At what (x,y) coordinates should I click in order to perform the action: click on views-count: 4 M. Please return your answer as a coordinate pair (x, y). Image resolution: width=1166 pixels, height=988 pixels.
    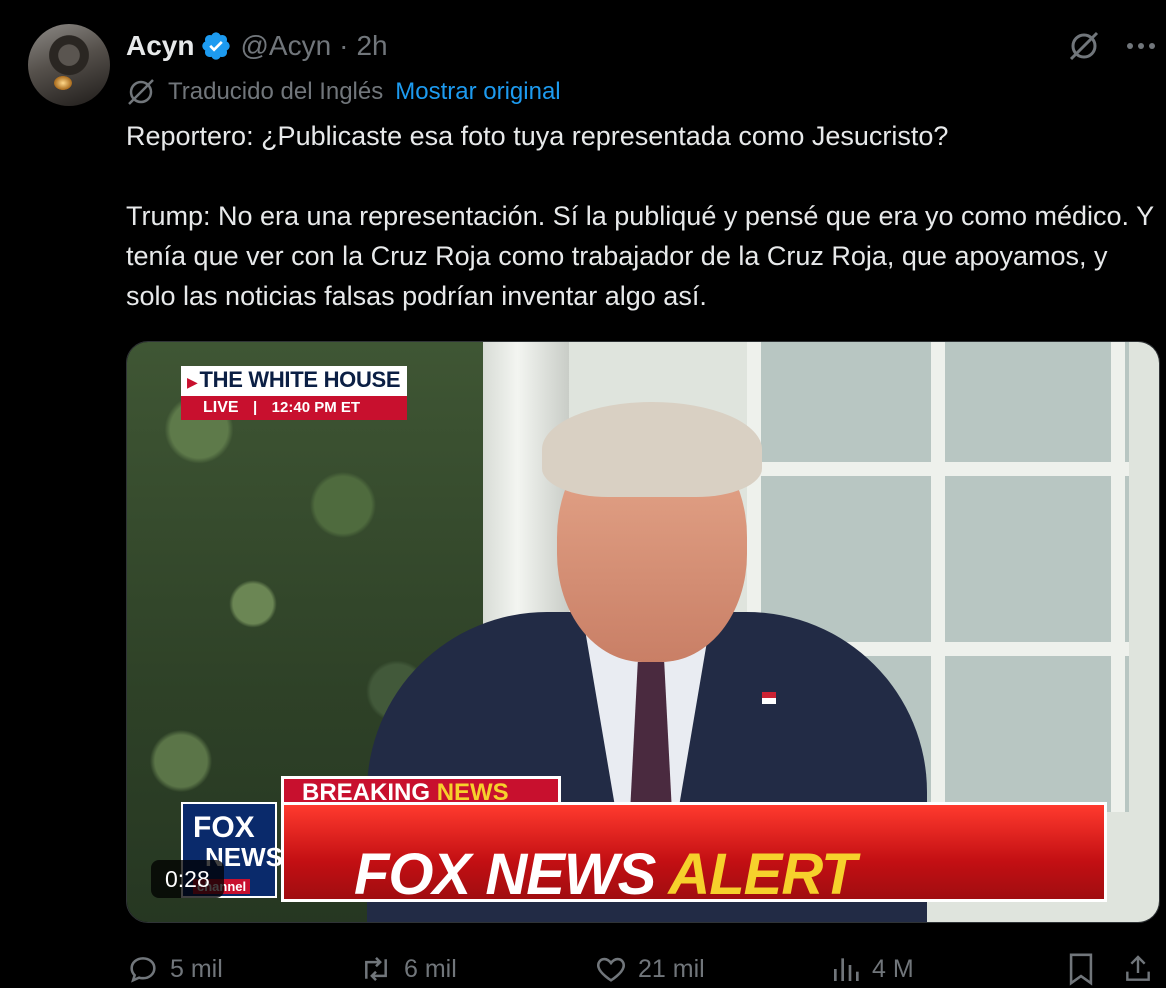
    Looking at the image, I should click on (893, 968).